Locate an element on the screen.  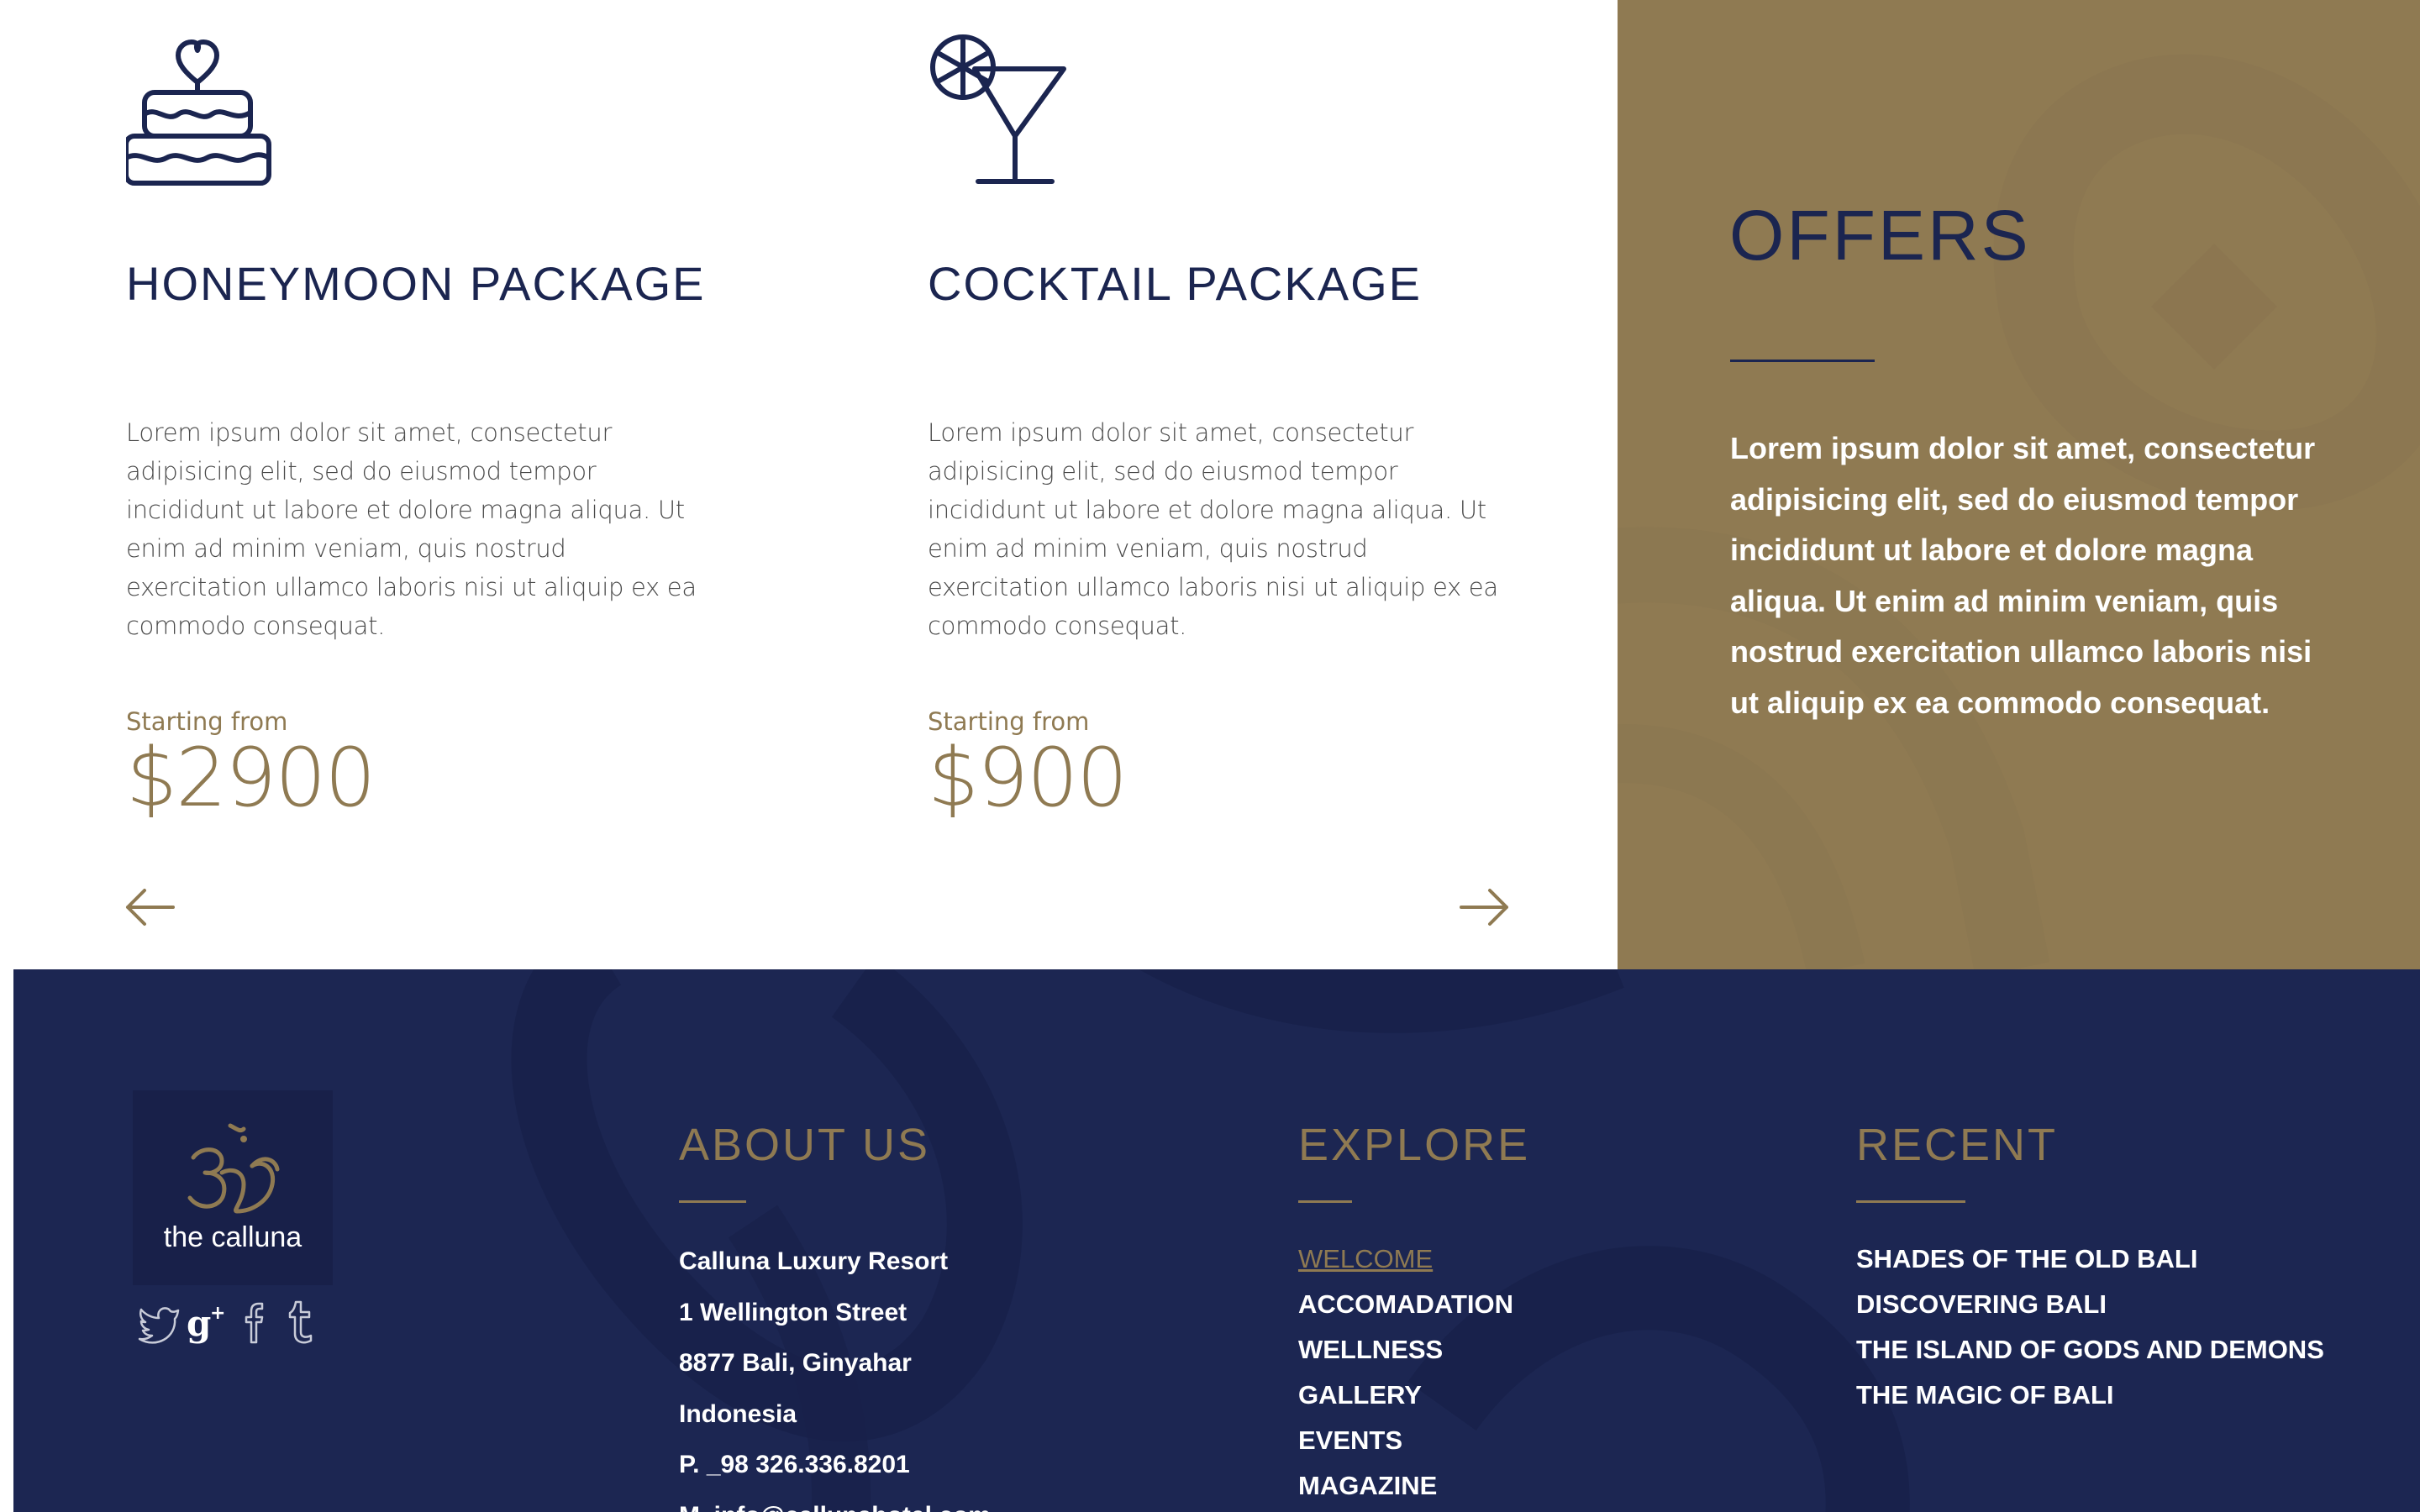
phone-number: P. _98 326.336.8201 is located at coordinates (794, 1464).